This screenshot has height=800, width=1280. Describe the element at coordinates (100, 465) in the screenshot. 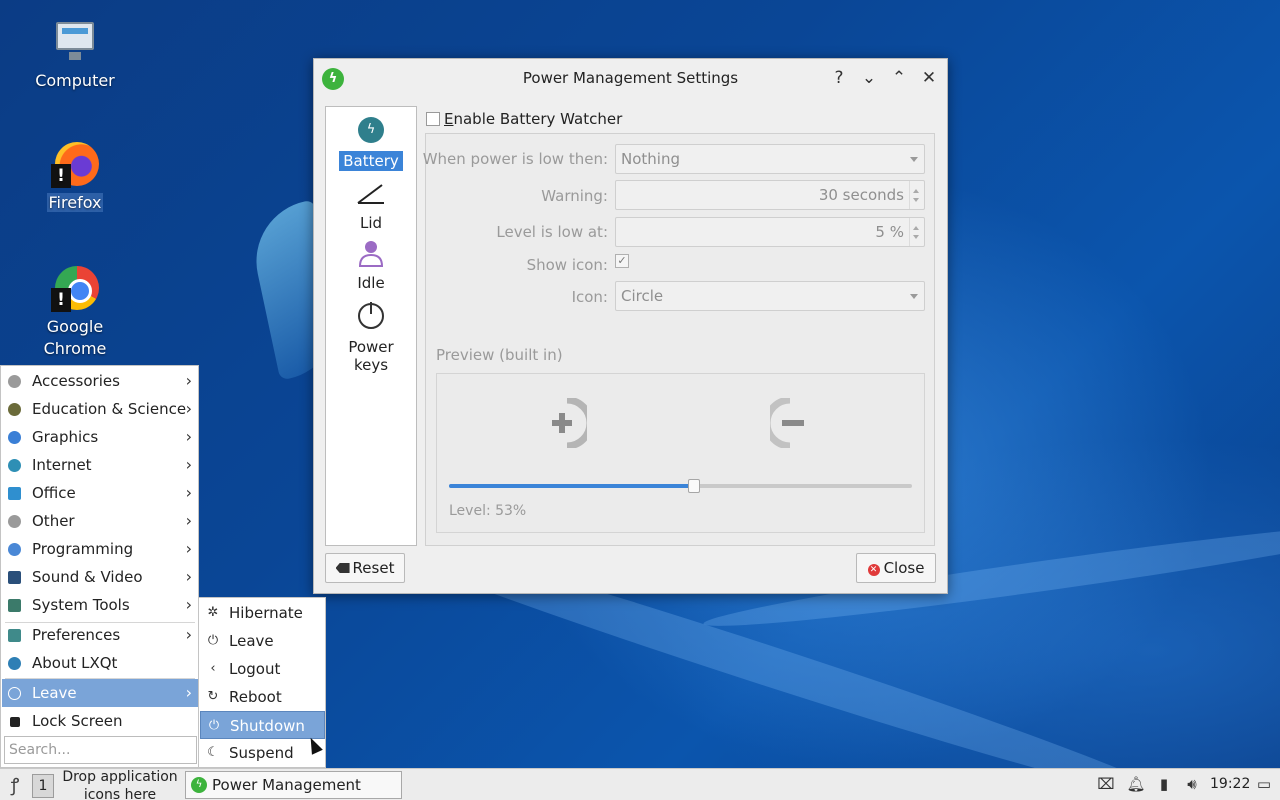

I see `menu-item-internet: Internet ›` at that location.